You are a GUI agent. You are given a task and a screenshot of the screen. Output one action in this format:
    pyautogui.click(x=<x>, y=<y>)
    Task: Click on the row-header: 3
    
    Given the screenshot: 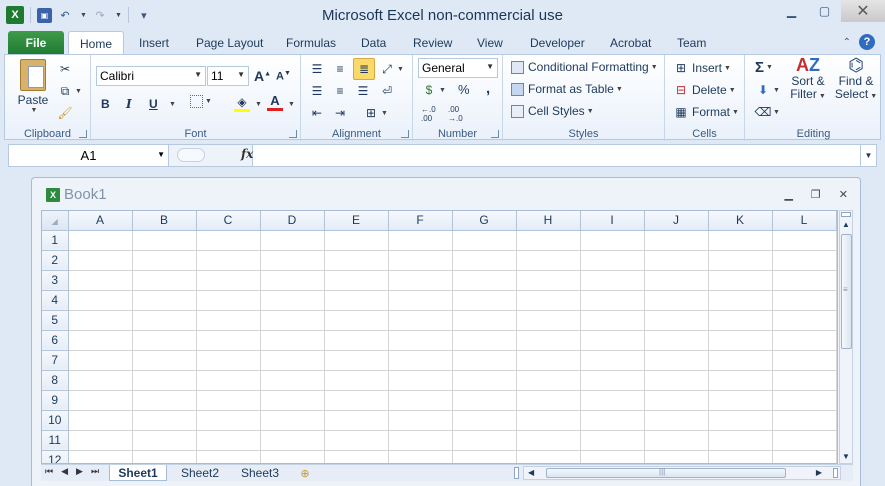 What is the action you would take?
    pyautogui.click(x=55, y=280)
    